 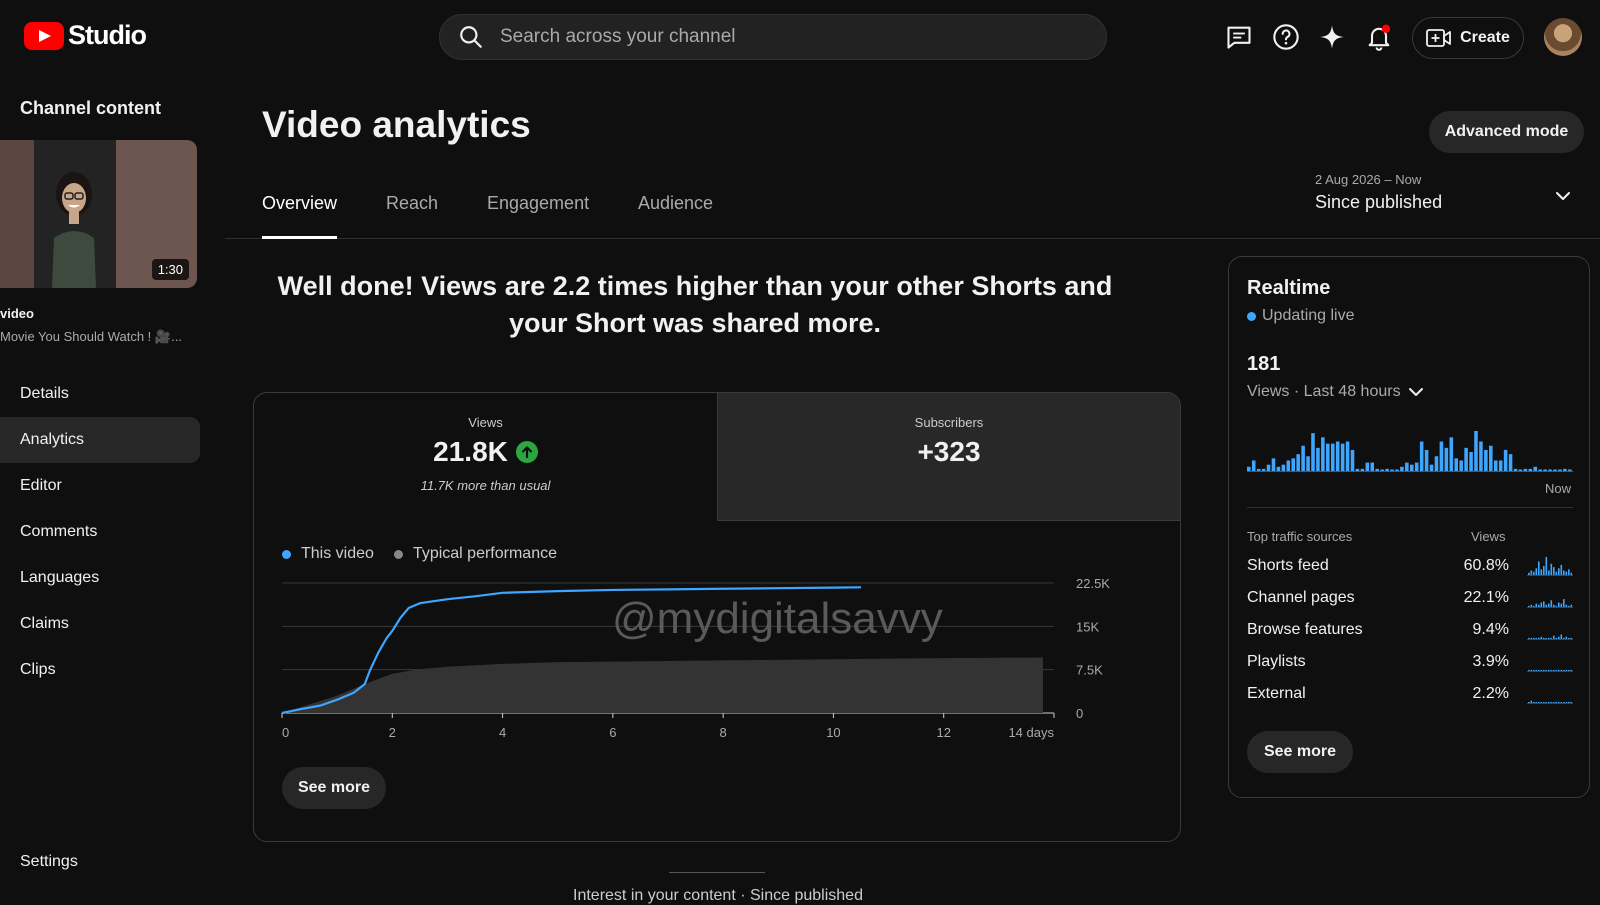 What do you see at coordinates (44, 623) in the screenshot?
I see `sidebar-item-label: Claims` at bounding box center [44, 623].